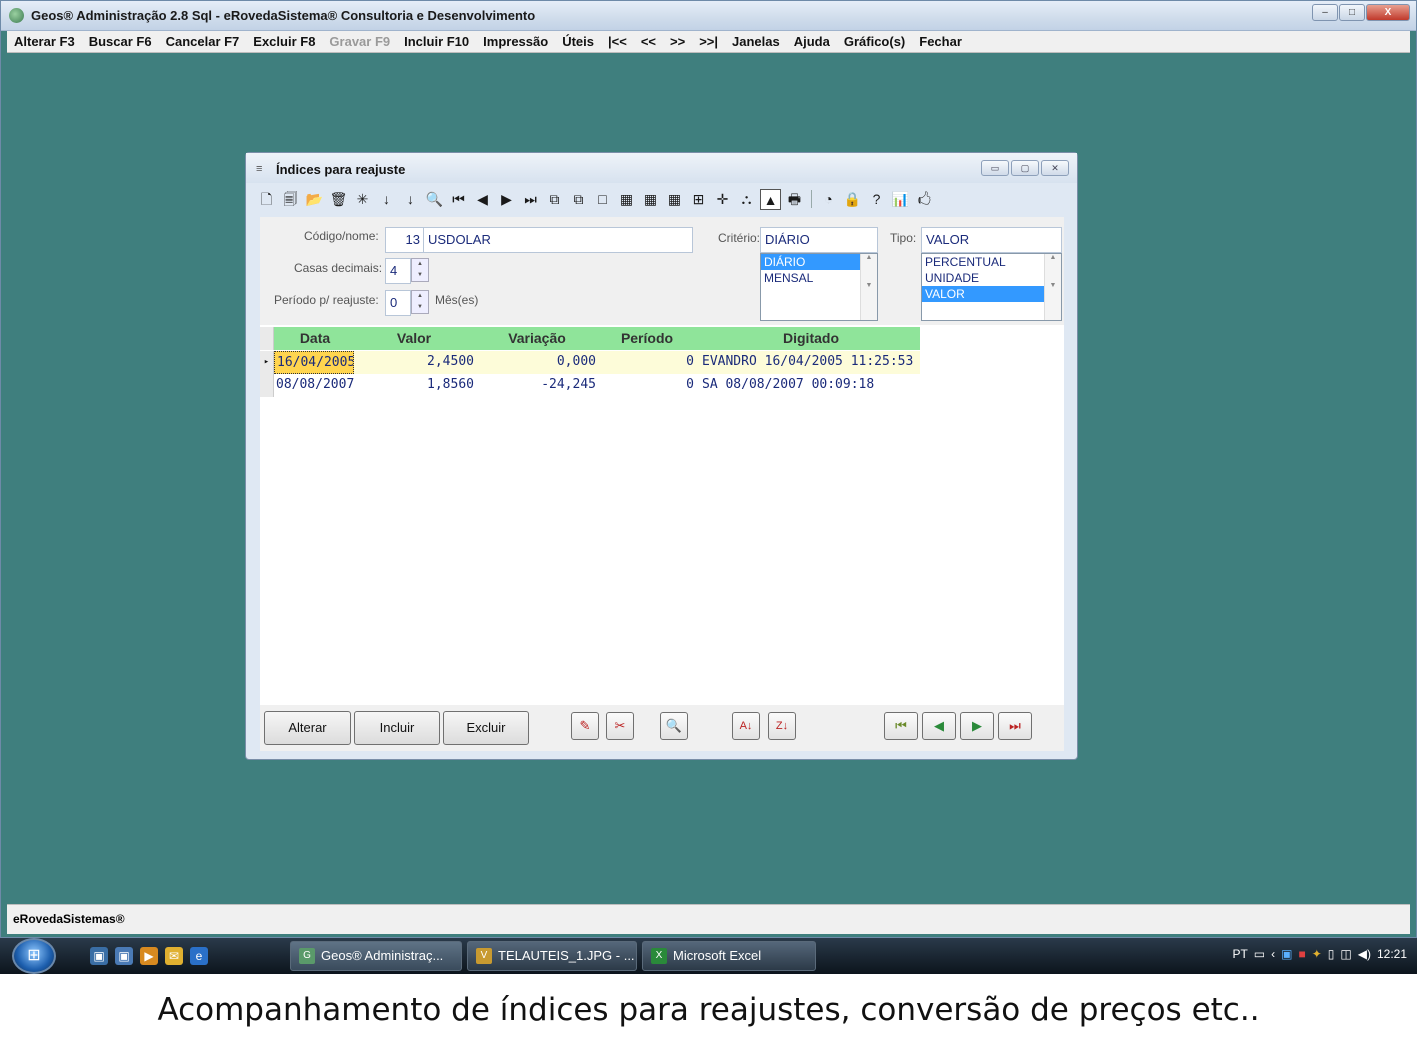  I want to click on menu-cancelar: Cancelar F7, so click(203, 41).